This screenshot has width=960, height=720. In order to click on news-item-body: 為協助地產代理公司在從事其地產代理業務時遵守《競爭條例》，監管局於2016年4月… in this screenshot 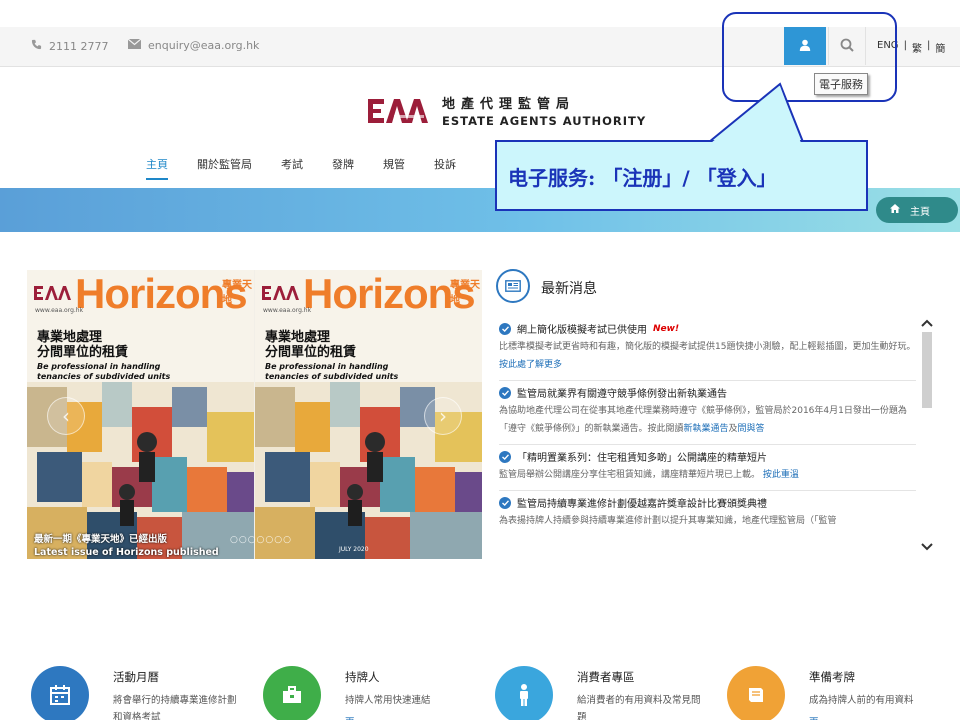, I will do `click(707, 420)`.